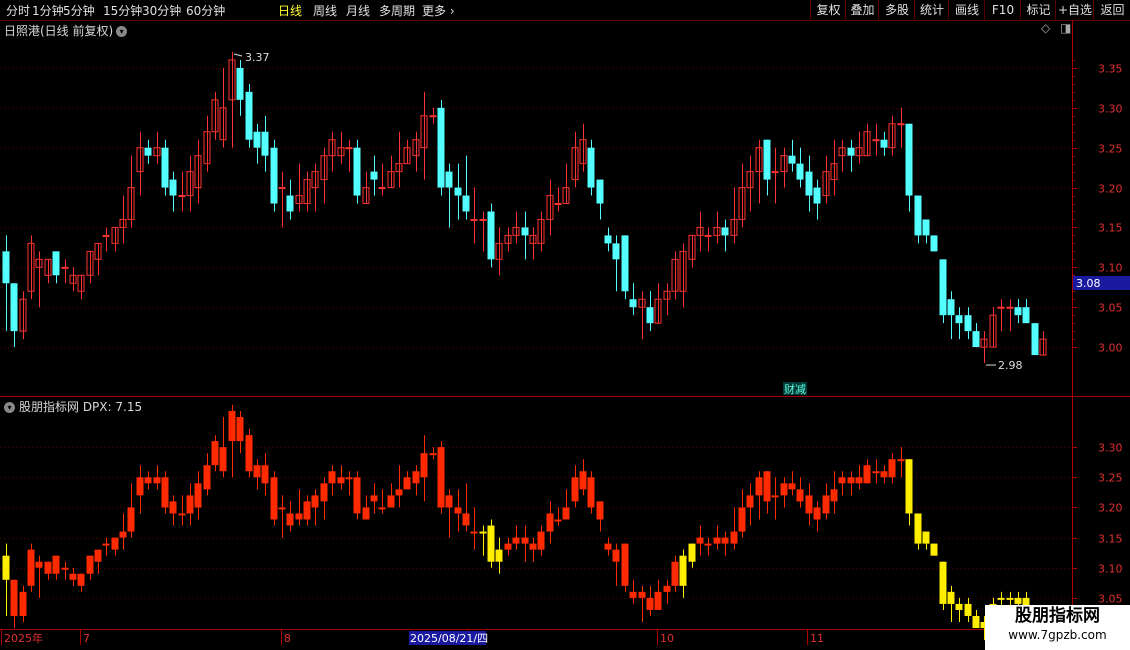  I want to click on toolbar-button-6: 标记, so click(1038, 10).